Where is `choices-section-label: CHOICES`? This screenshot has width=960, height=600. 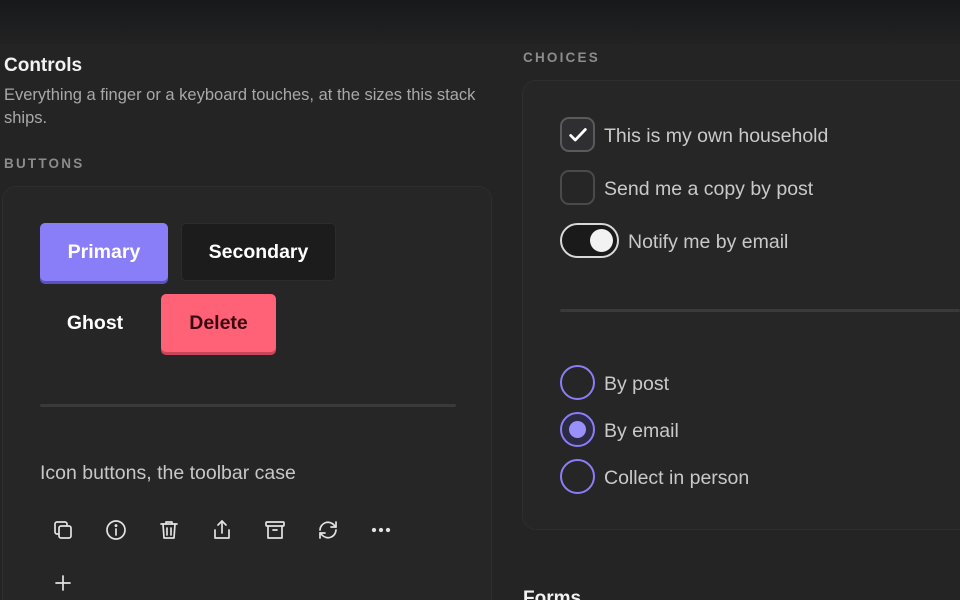
choices-section-label: CHOICES is located at coordinates (561, 57).